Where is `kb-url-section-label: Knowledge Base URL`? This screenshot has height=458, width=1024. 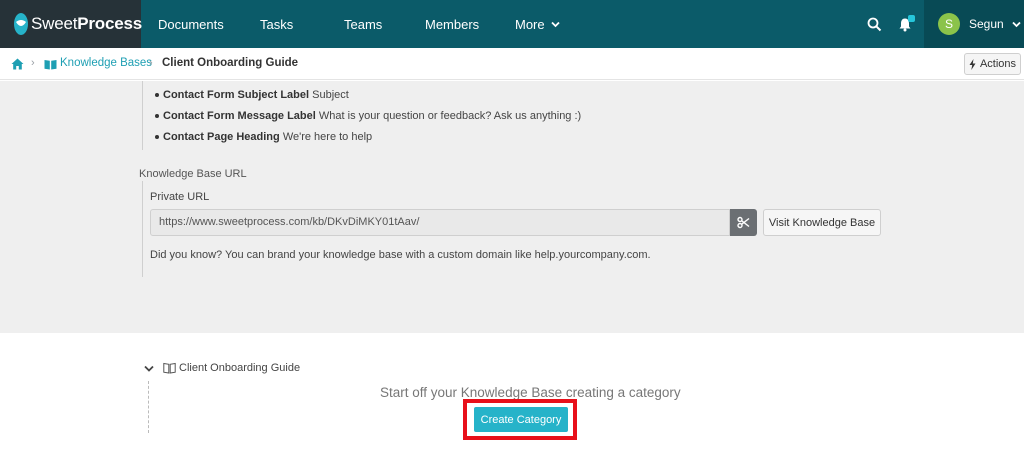 kb-url-section-label: Knowledge Base URL is located at coordinates (193, 174).